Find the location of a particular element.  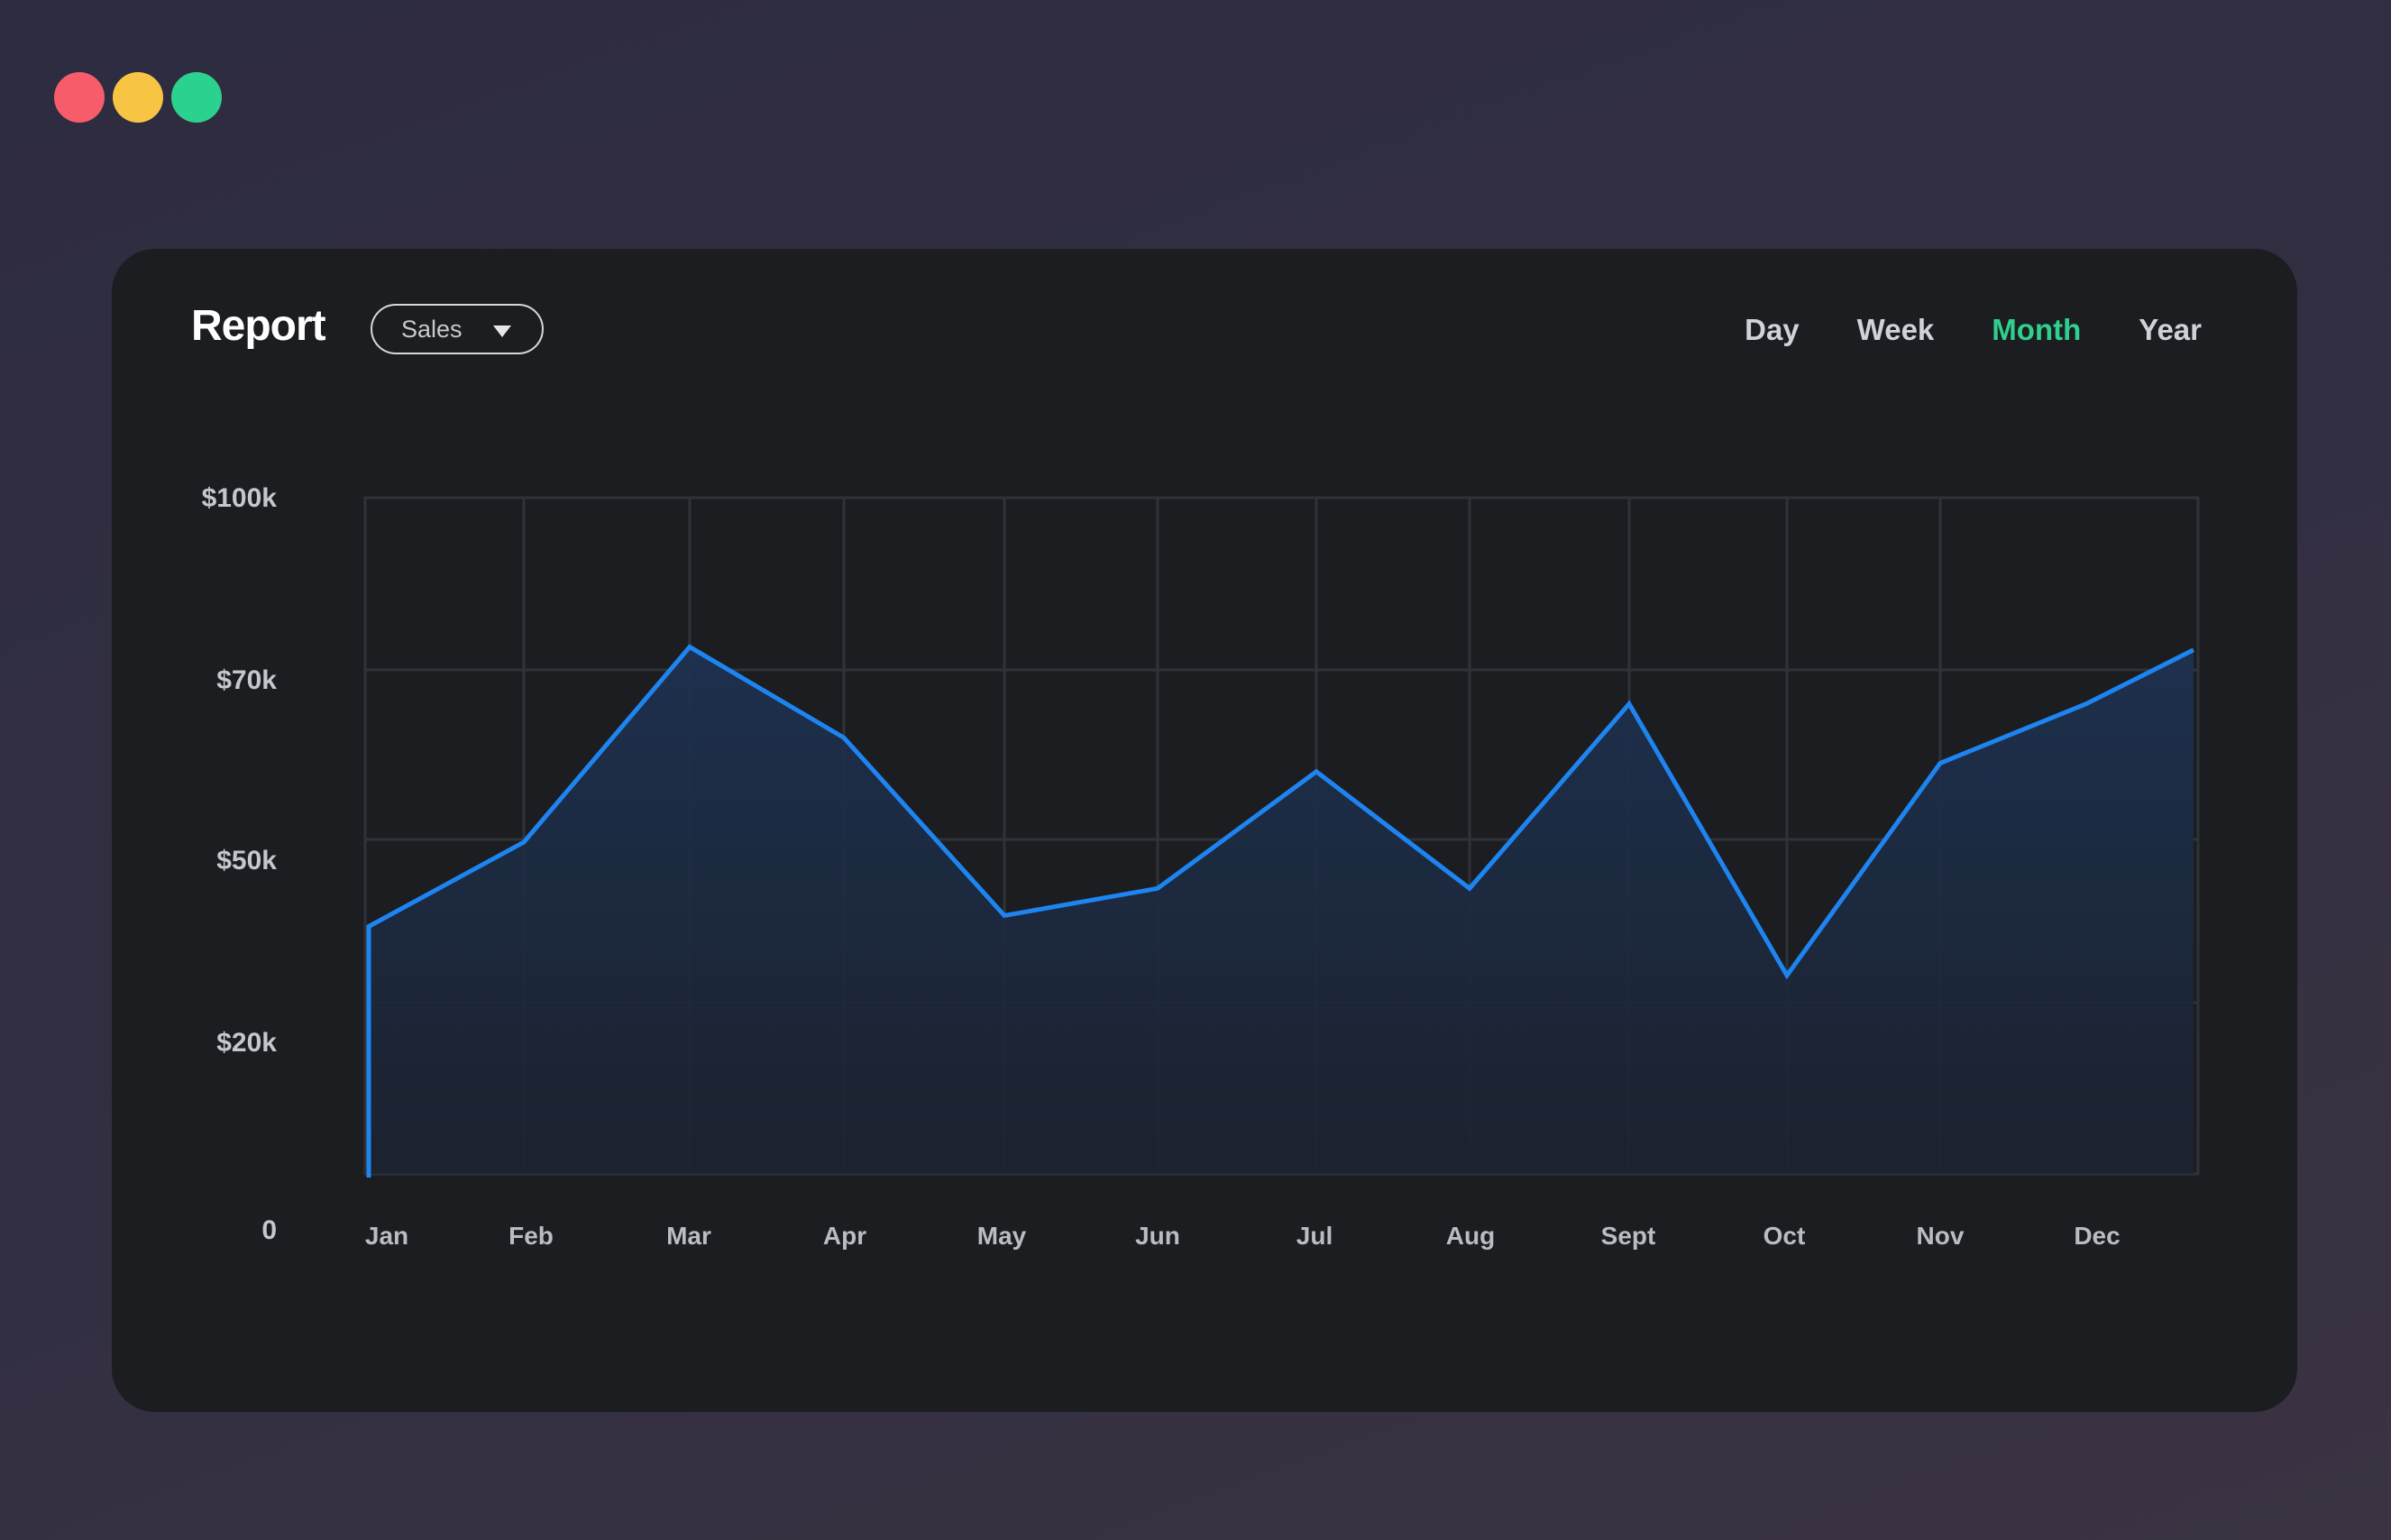

y-tick-label: $100k is located at coordinates (240, 498).